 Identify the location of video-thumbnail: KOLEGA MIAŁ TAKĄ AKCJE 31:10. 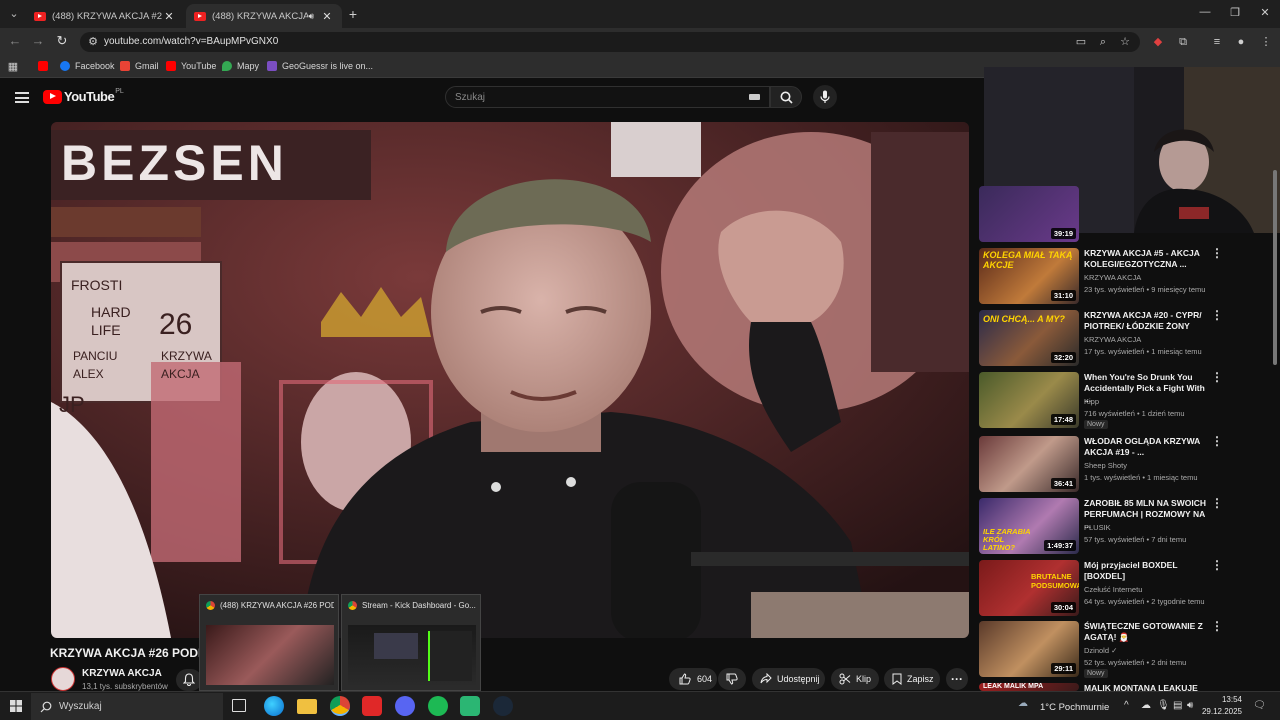
(1029, 276).